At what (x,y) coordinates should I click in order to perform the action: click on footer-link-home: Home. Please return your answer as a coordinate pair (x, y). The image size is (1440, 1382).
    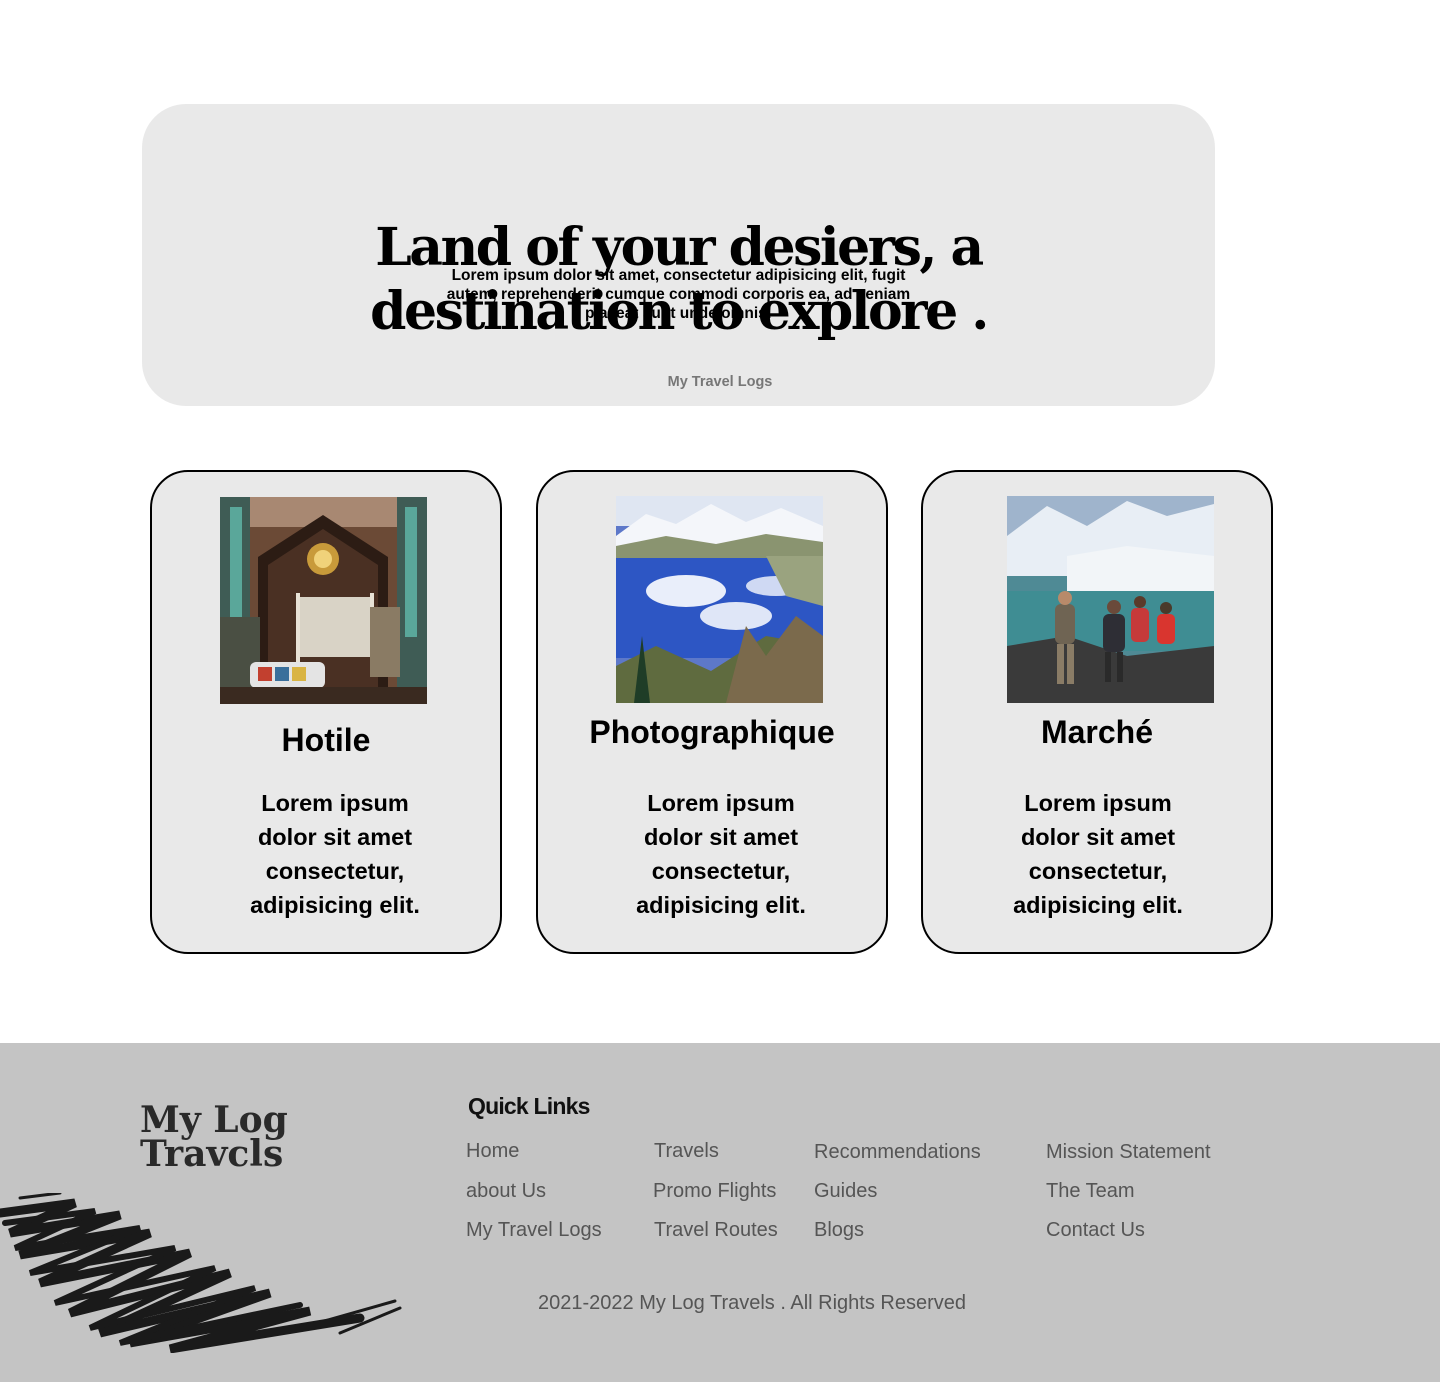
    Looking at the image, I should click on (492, 1151).